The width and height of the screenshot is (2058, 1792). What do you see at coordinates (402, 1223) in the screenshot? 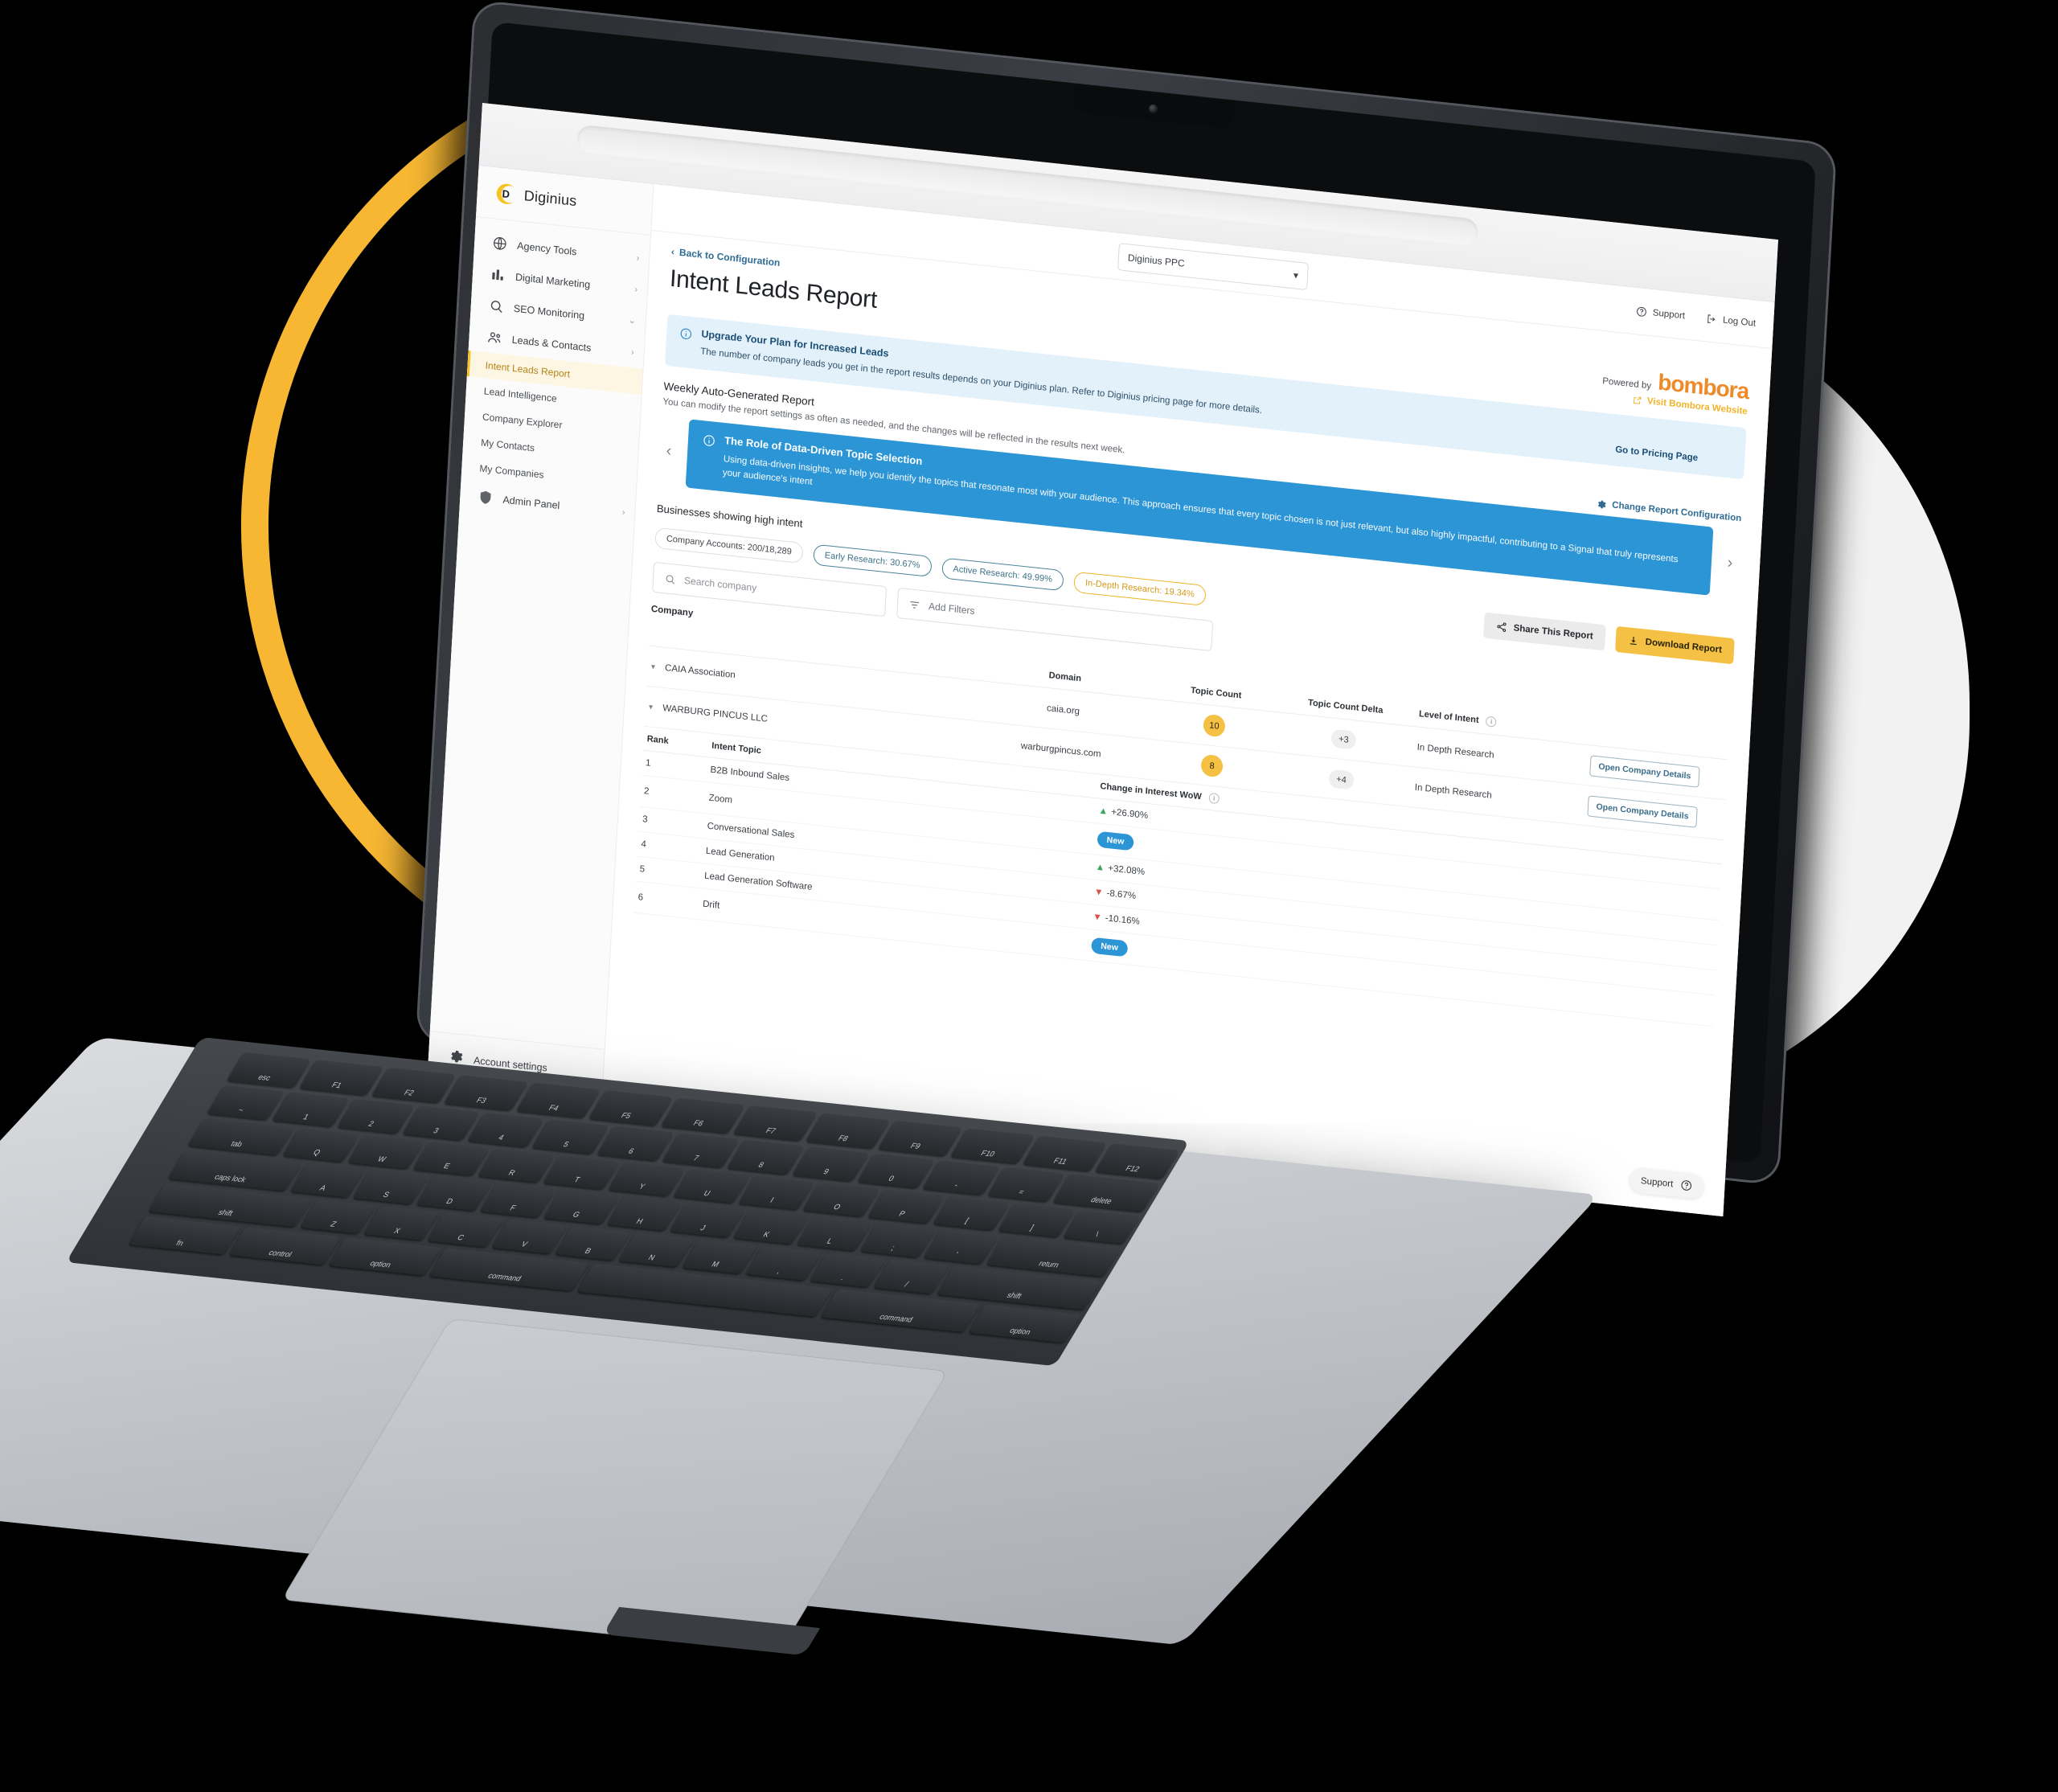
I see `key: X` at bounding box center [402, 1223].